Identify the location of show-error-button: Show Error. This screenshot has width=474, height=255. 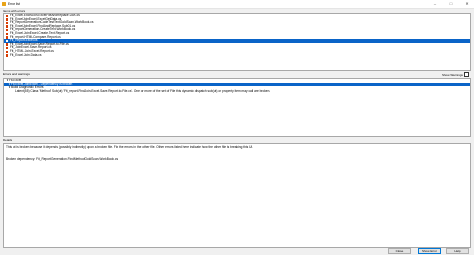
(429, 251).